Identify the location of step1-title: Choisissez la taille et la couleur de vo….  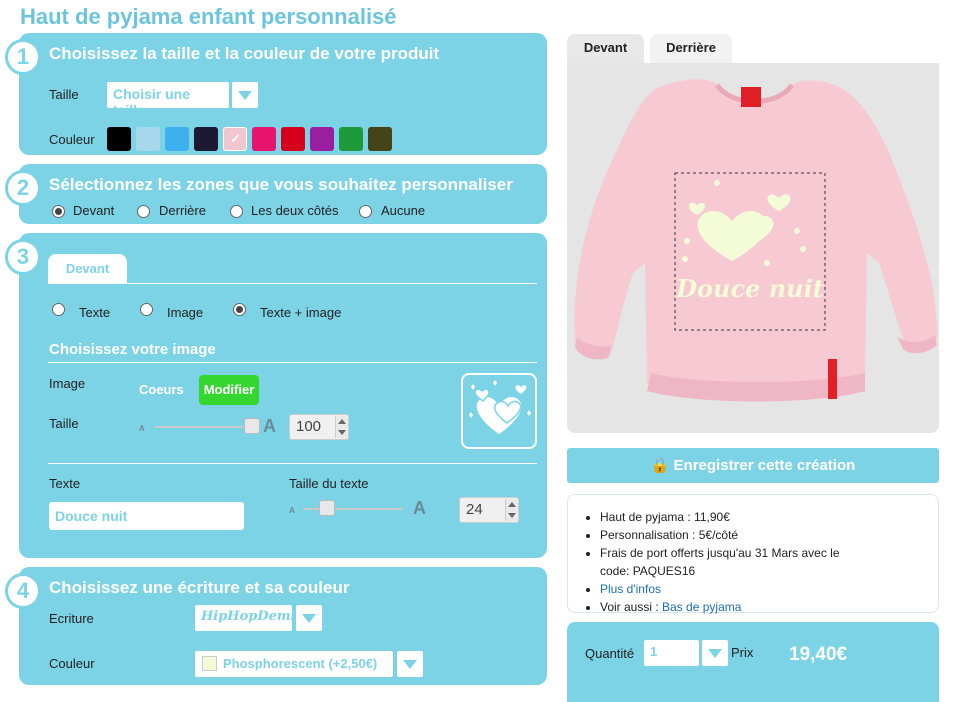
(244, 53).